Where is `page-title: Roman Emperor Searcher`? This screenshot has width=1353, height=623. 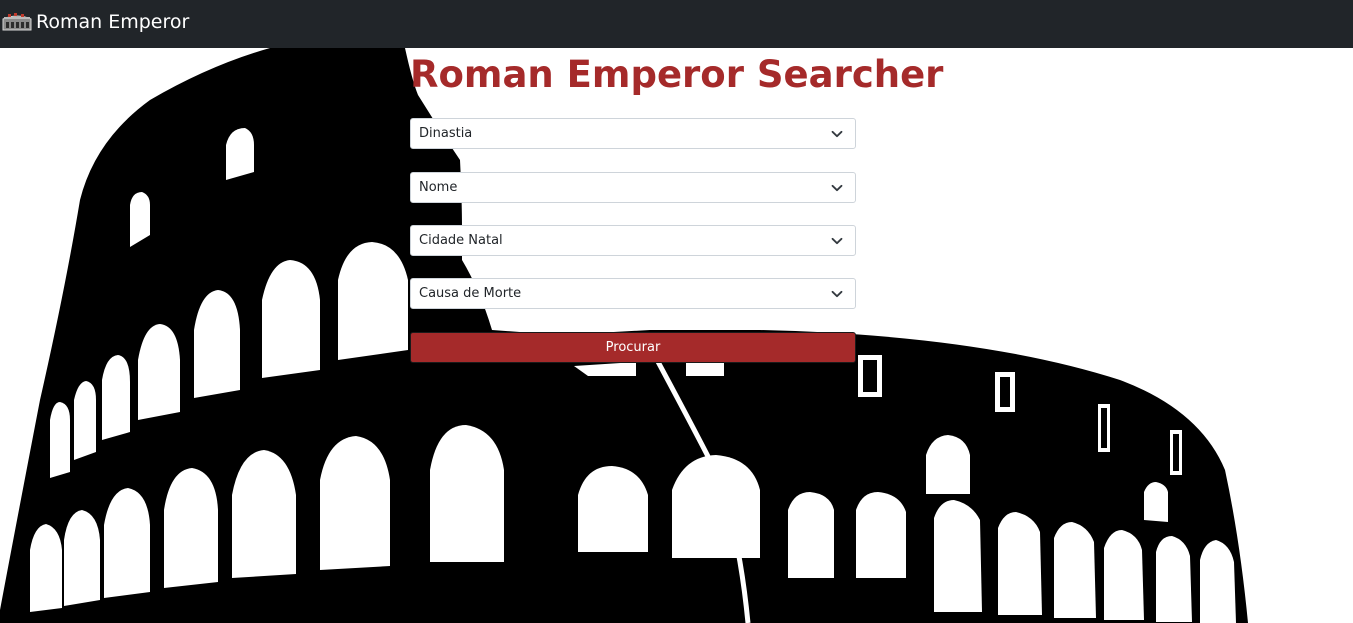
page-title: Roman Emperor Searcher is located at coordinates (677, 74).